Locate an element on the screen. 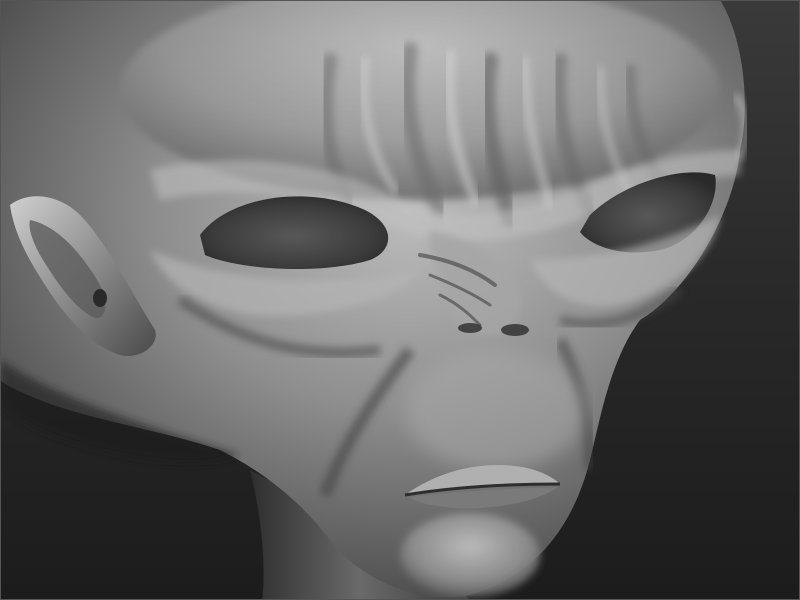 The width and height of the screenshot is (800, 600). left-nostril is located at coordinates (470, 328).